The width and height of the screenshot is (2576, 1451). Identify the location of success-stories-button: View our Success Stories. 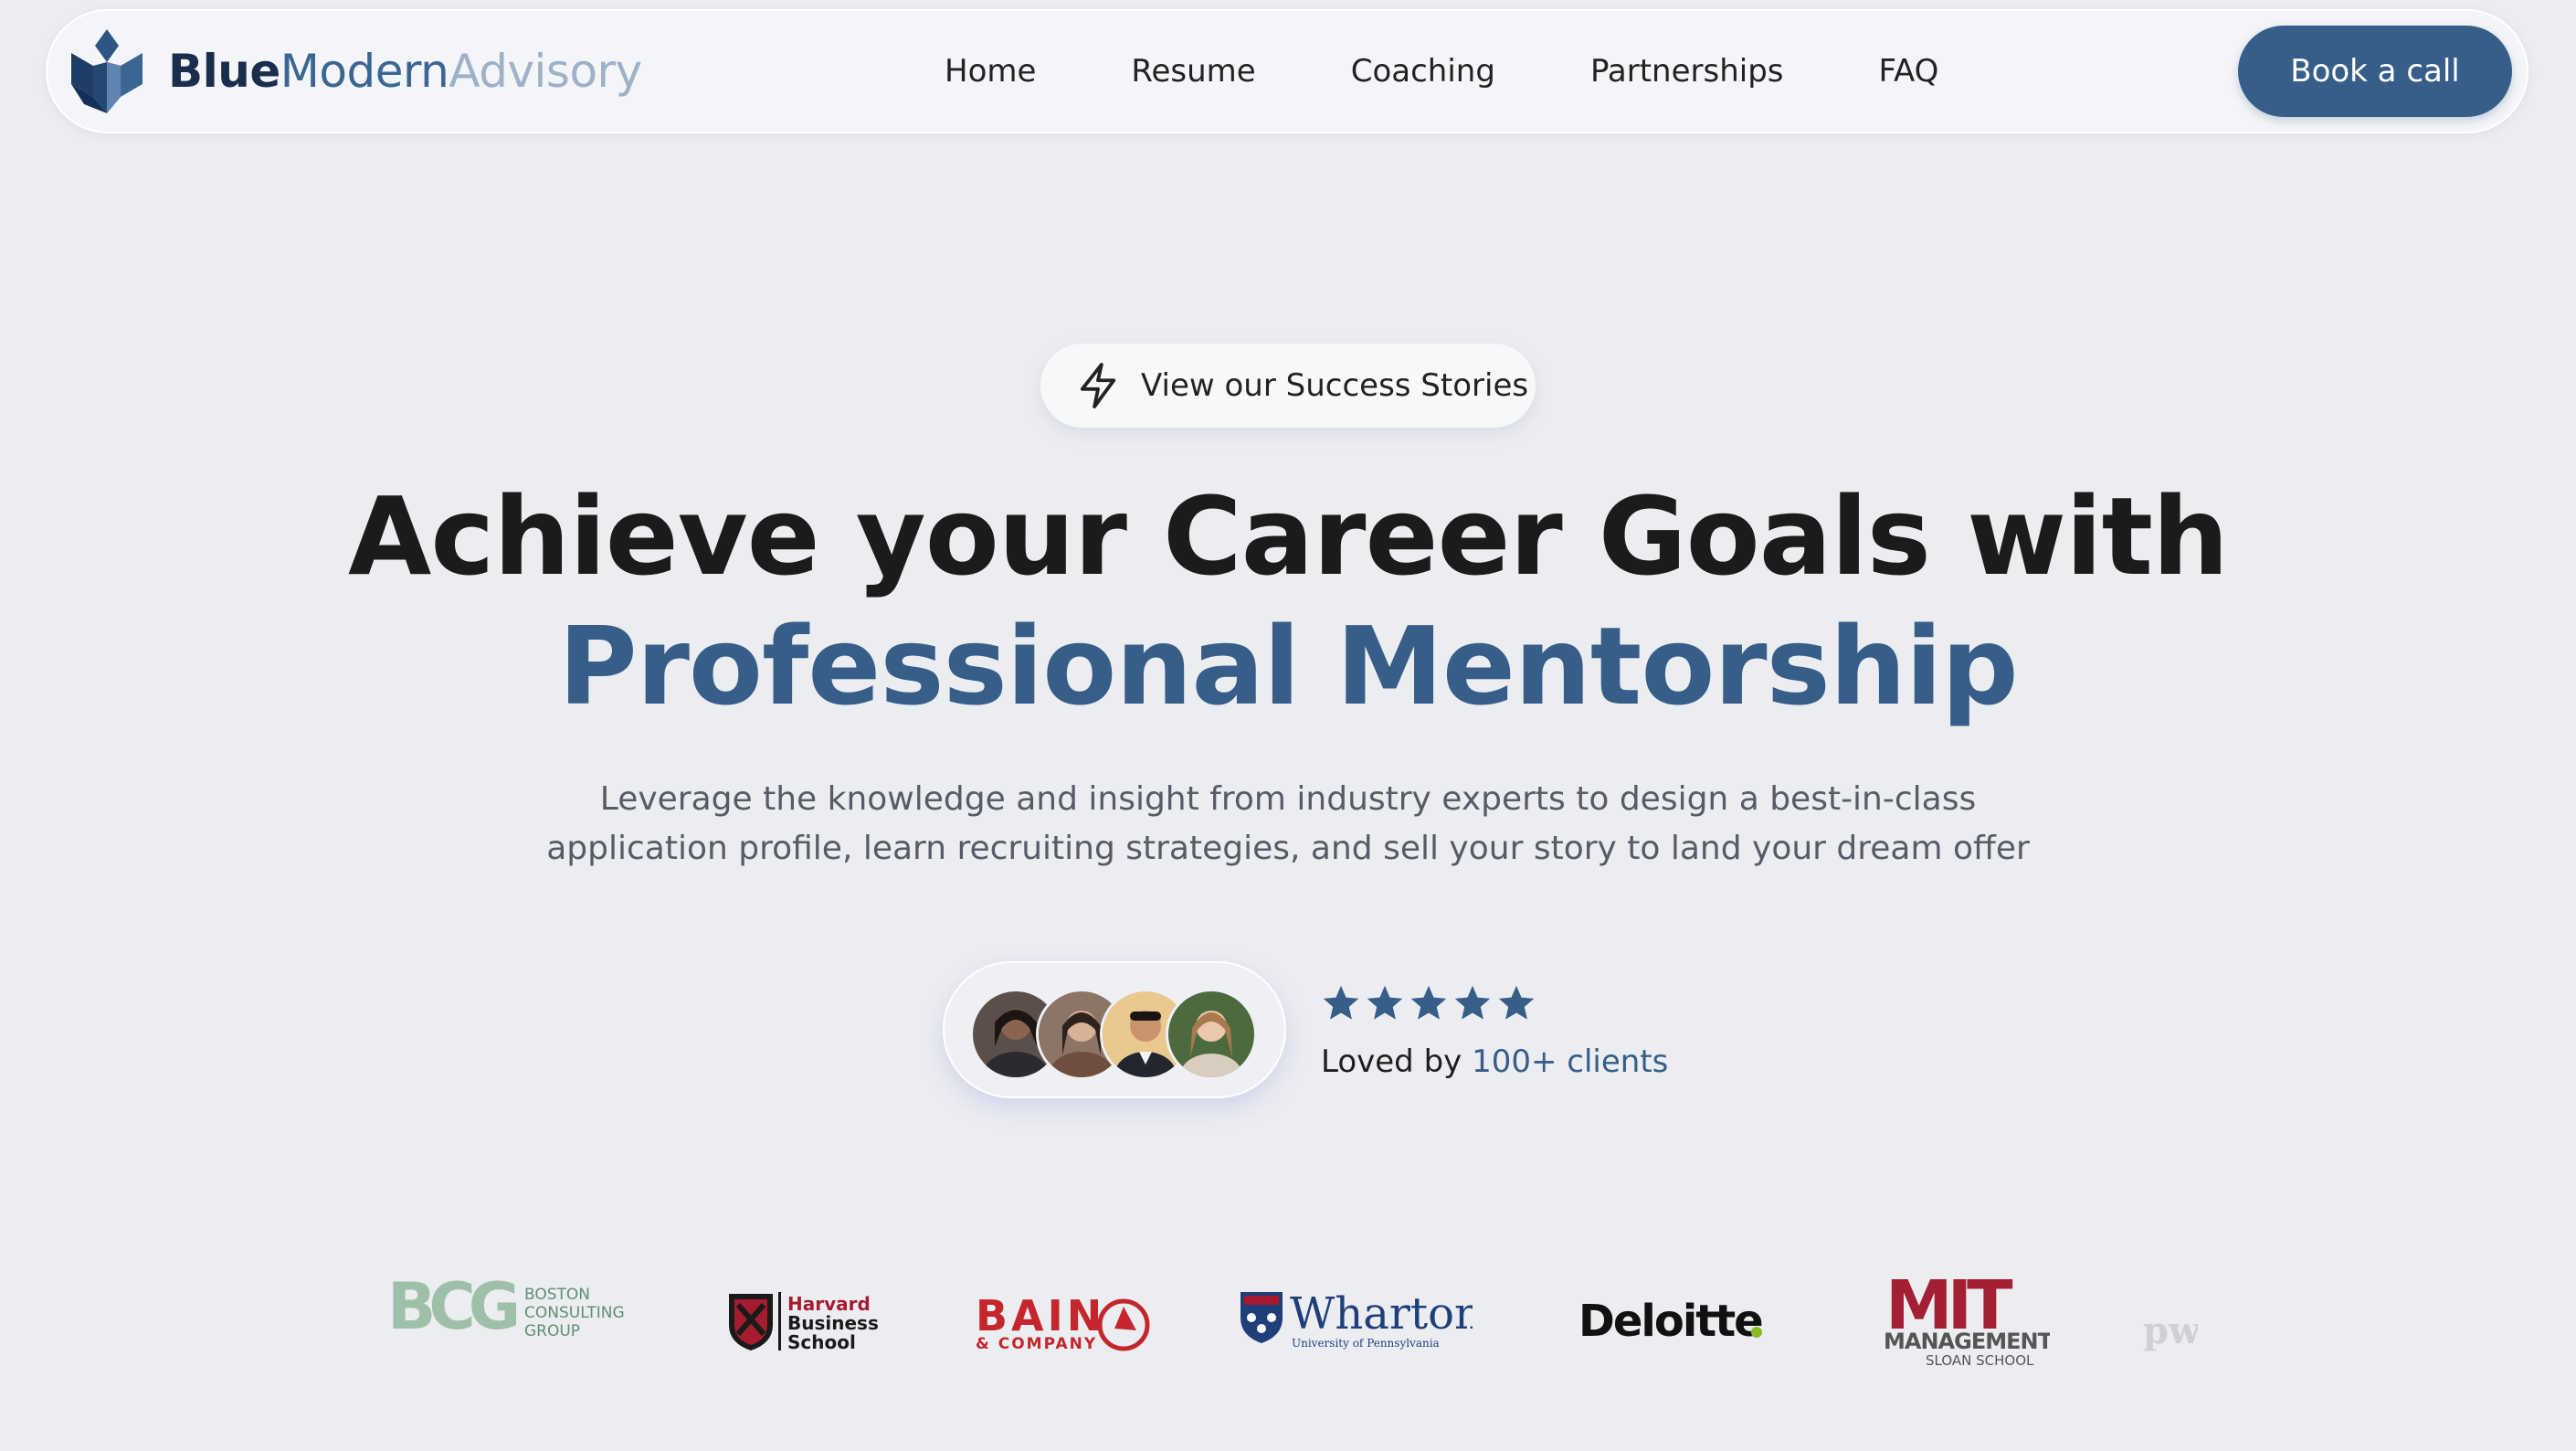
(1288, 386).